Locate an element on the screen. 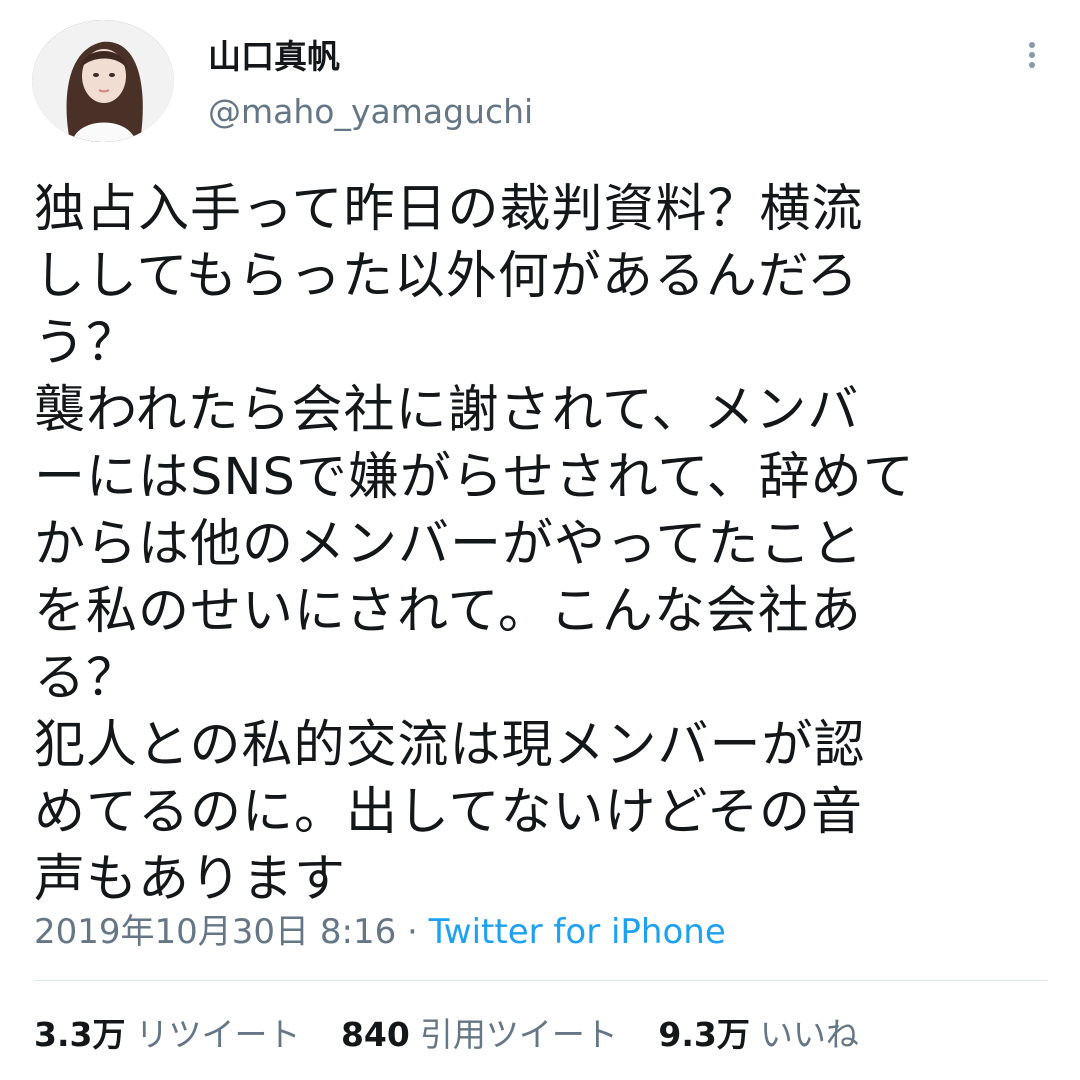  tweet-line: めてるのに。出してないけどその音 is located at coordinates (448, 812).